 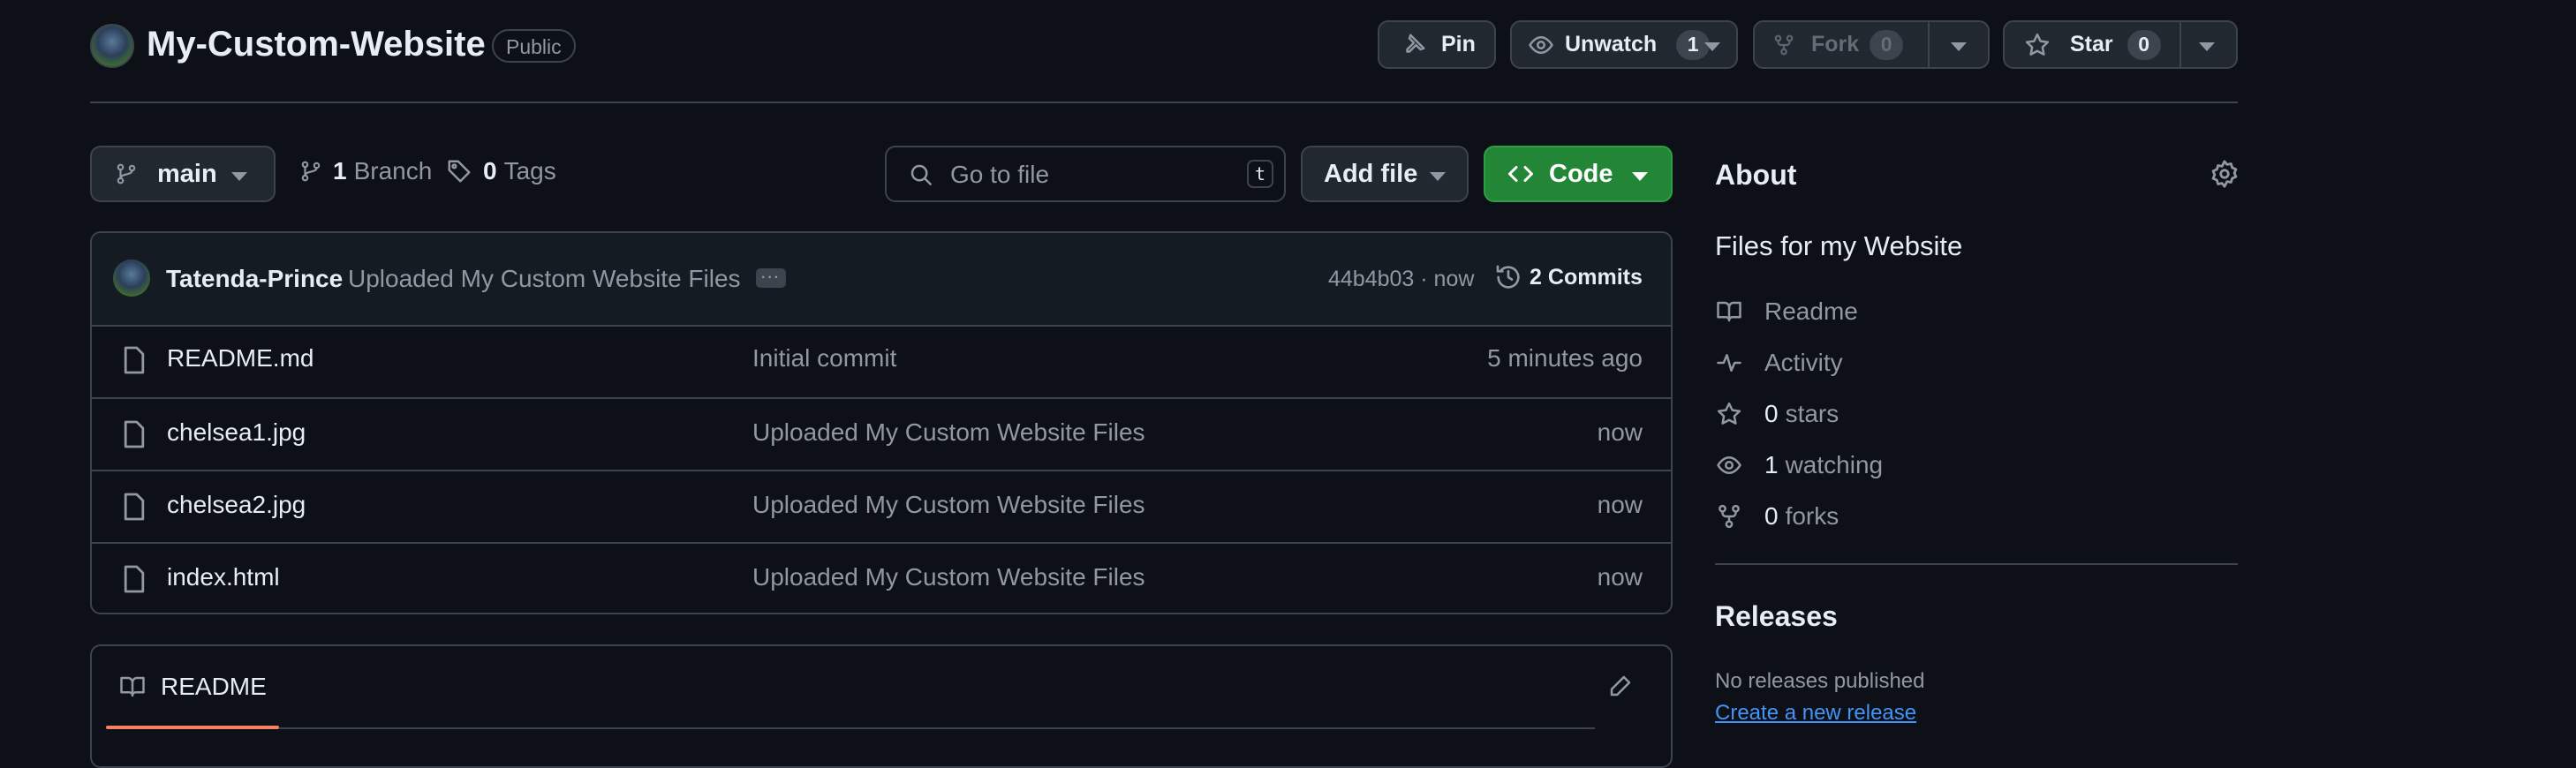 I want to click on file-row: README.md Initial commit 5 minutes ago, so click(x=882, y=361).